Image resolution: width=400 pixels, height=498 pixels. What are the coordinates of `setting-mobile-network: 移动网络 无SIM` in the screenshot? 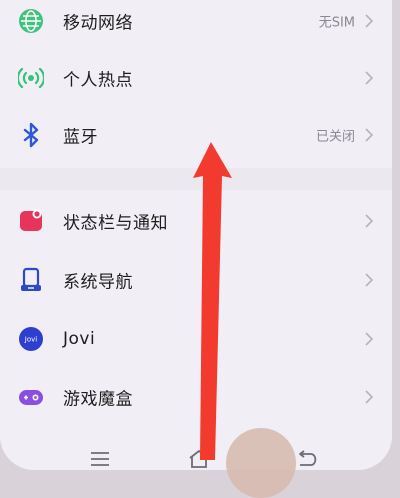 It's located at (196, 25).